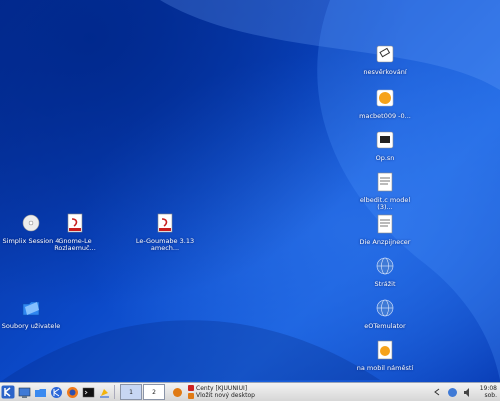 This screenshot has height=401, width=500. I want to click on app-icon, so click(191, 395).